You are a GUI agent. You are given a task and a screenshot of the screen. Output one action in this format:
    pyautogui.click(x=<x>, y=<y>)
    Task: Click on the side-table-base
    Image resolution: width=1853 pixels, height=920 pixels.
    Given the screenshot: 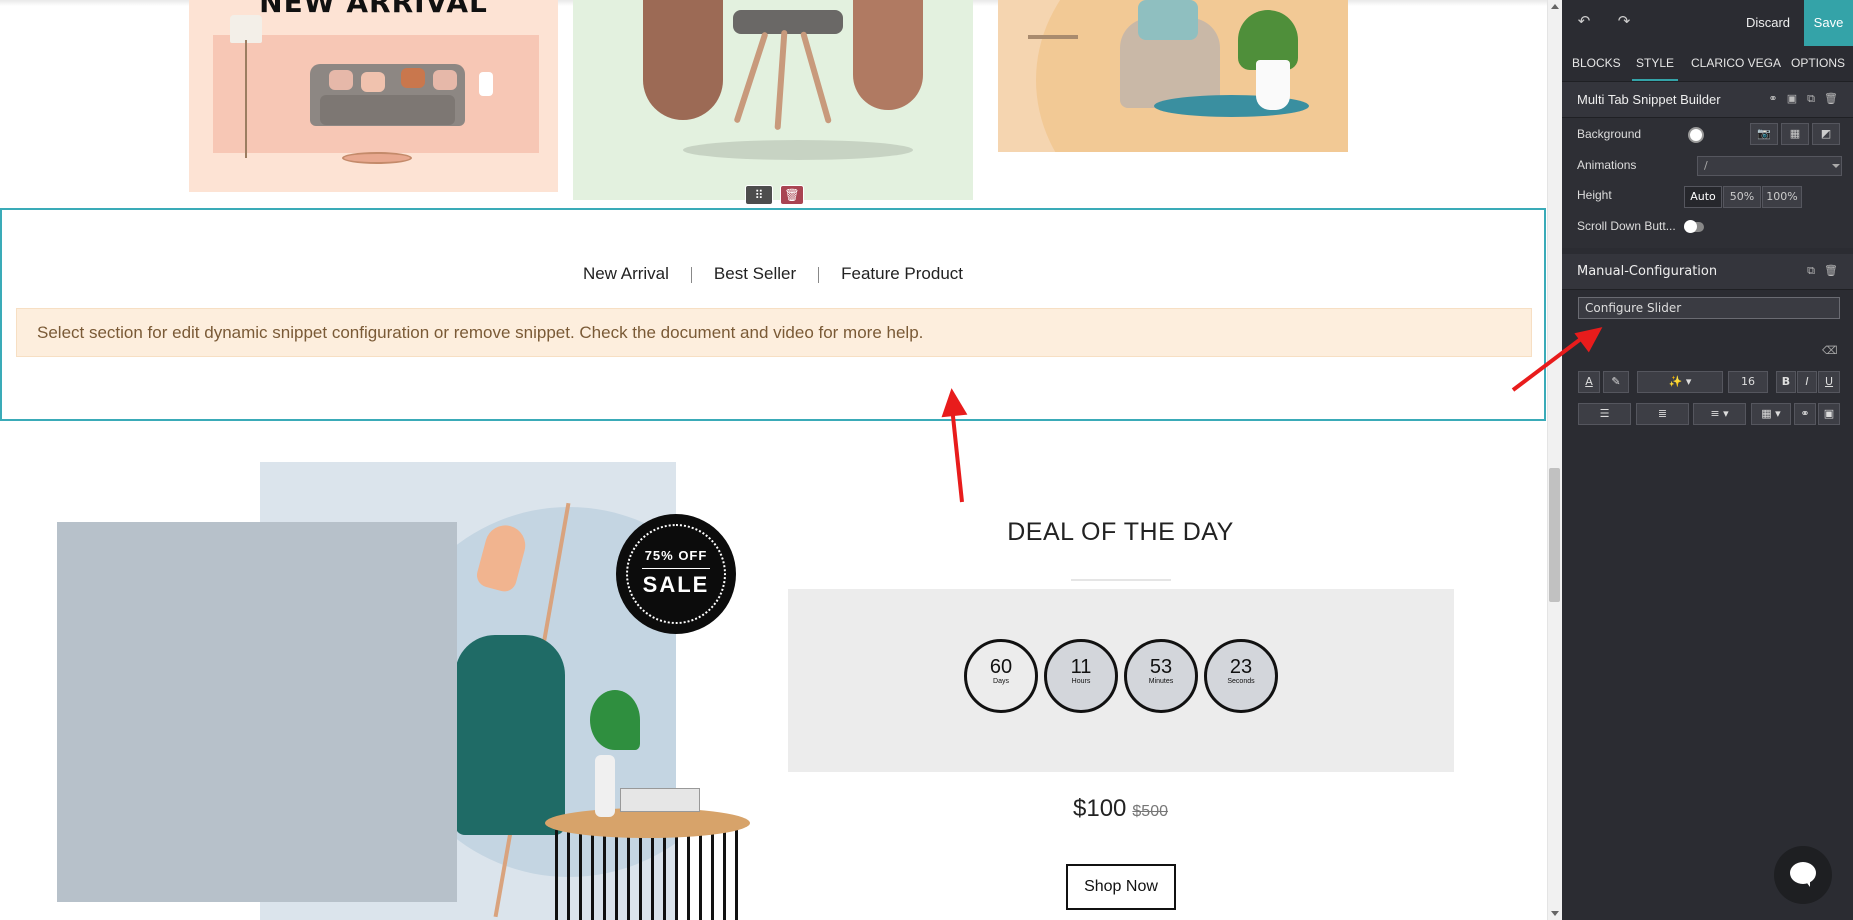 What is the action you would take?
    pyautogui.click(x=647, y=875)
    